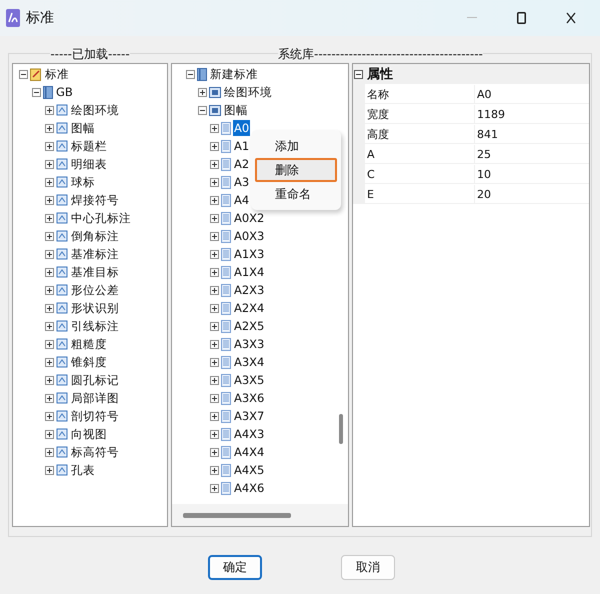 The width and height of the screenshot is (600, 594). I want to click on property-value: 841, so click(532, 134).